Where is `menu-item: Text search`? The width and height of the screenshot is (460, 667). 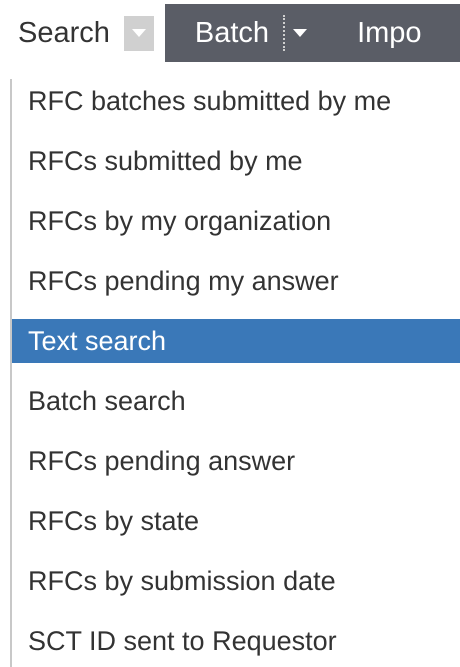
menu-item: Text search is located at coordinates (236, 341).